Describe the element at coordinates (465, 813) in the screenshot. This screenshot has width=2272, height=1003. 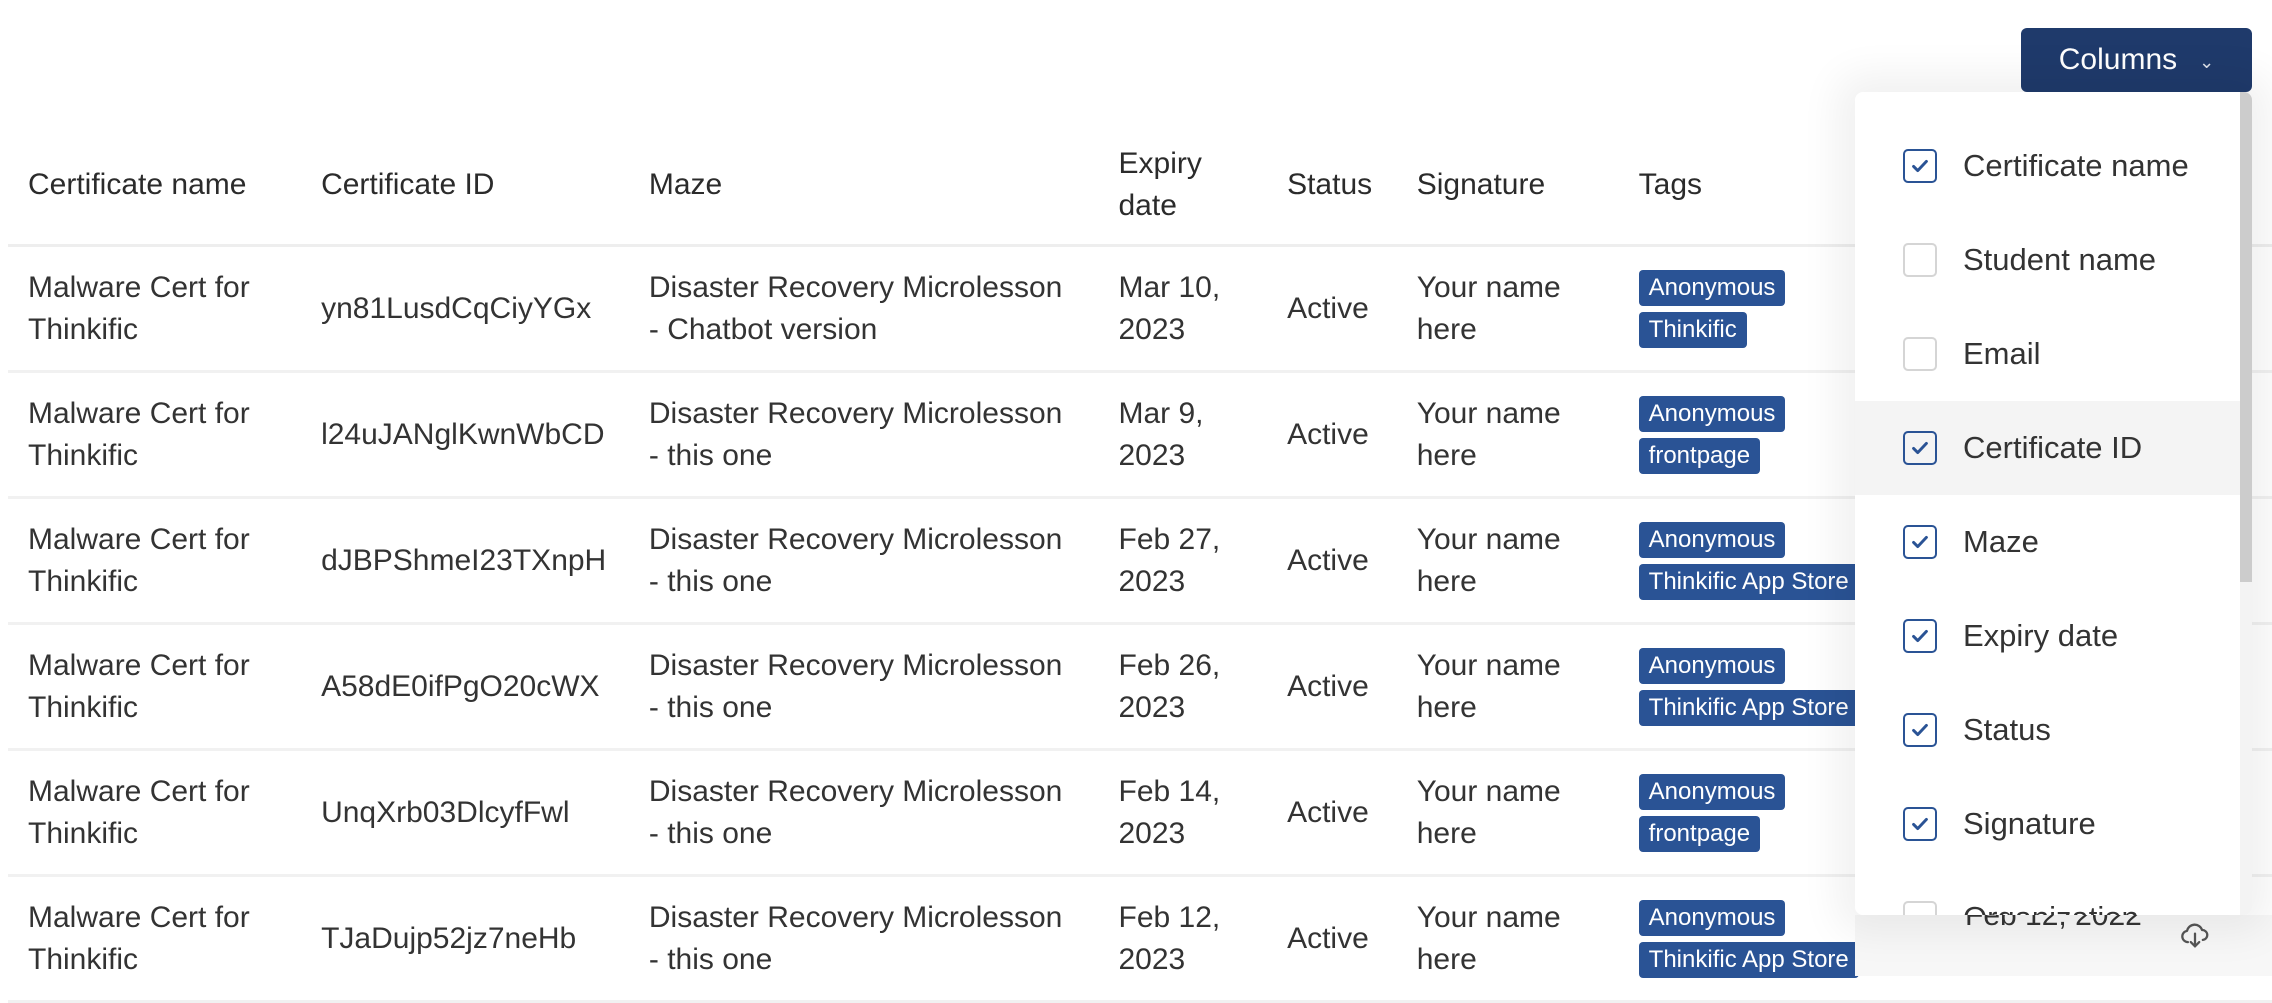
I see `cell-certificate-id: UnqXrb03DlcyfFwl` at that location.